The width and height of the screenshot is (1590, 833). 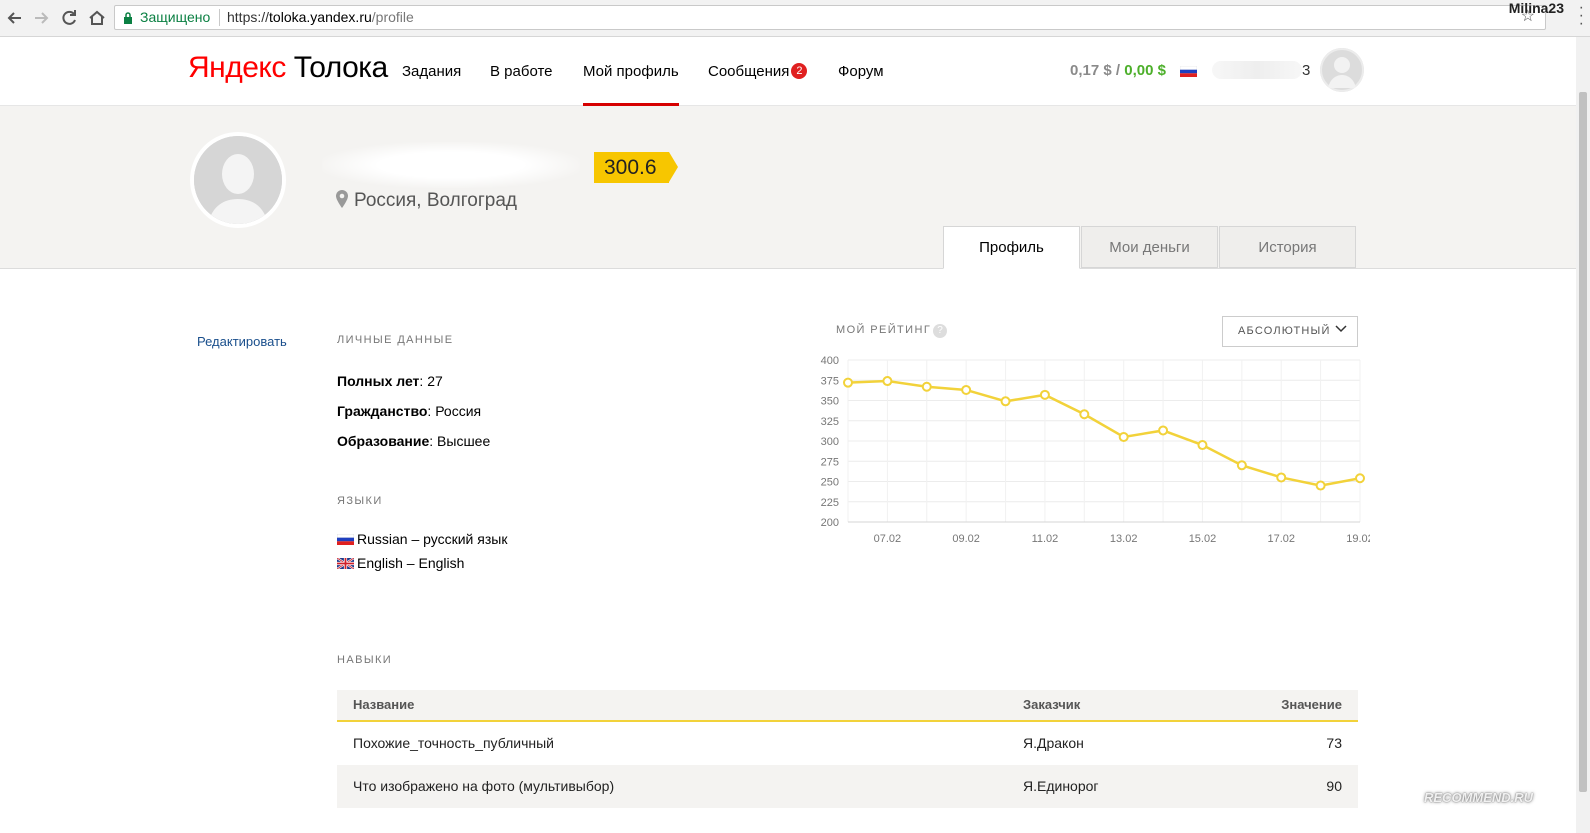 I want to click on y-tick-label: 325, so click(x=830, y=422).